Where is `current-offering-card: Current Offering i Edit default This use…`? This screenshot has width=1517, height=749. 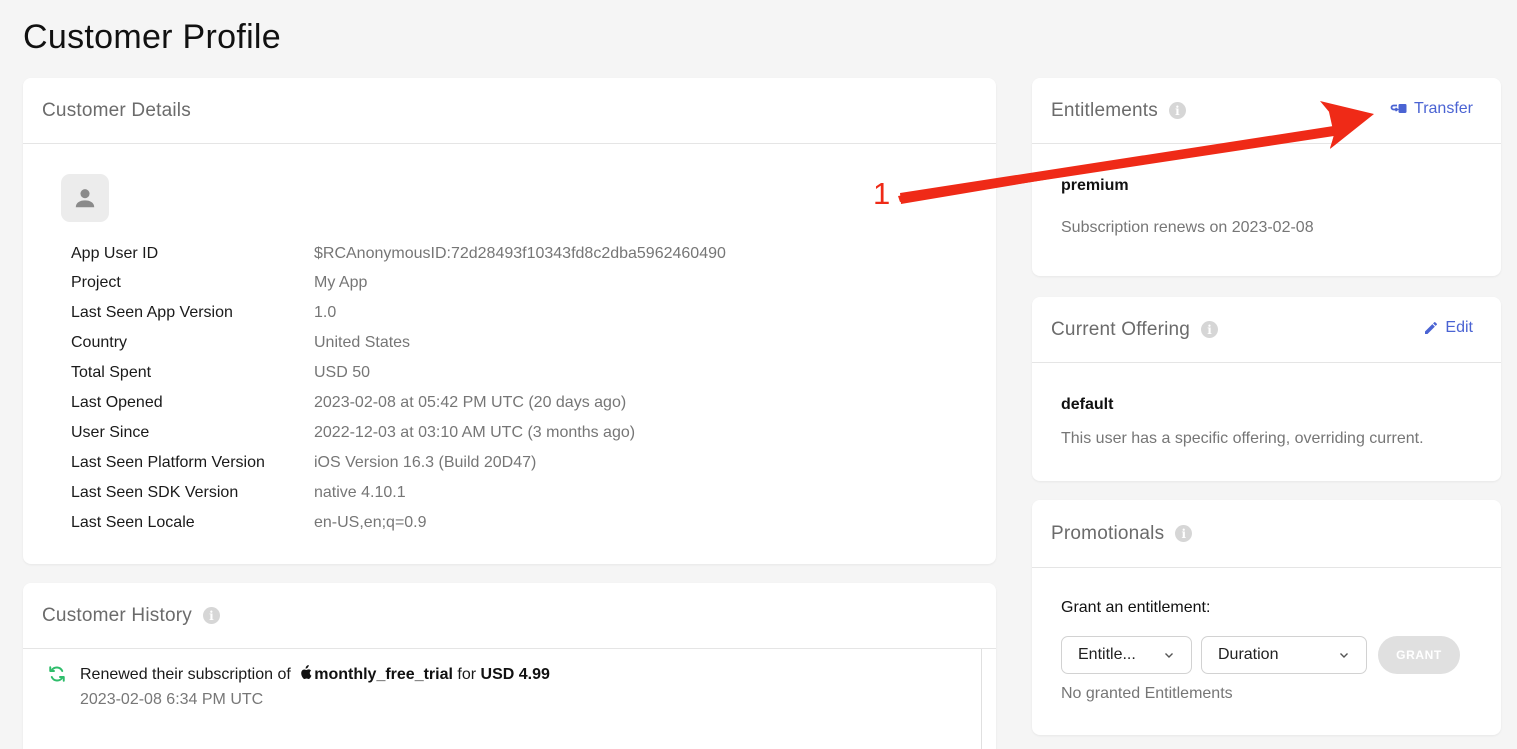
current-offering-card: Current Offering i Edit default This use… is located at coordinates (1266, 389).